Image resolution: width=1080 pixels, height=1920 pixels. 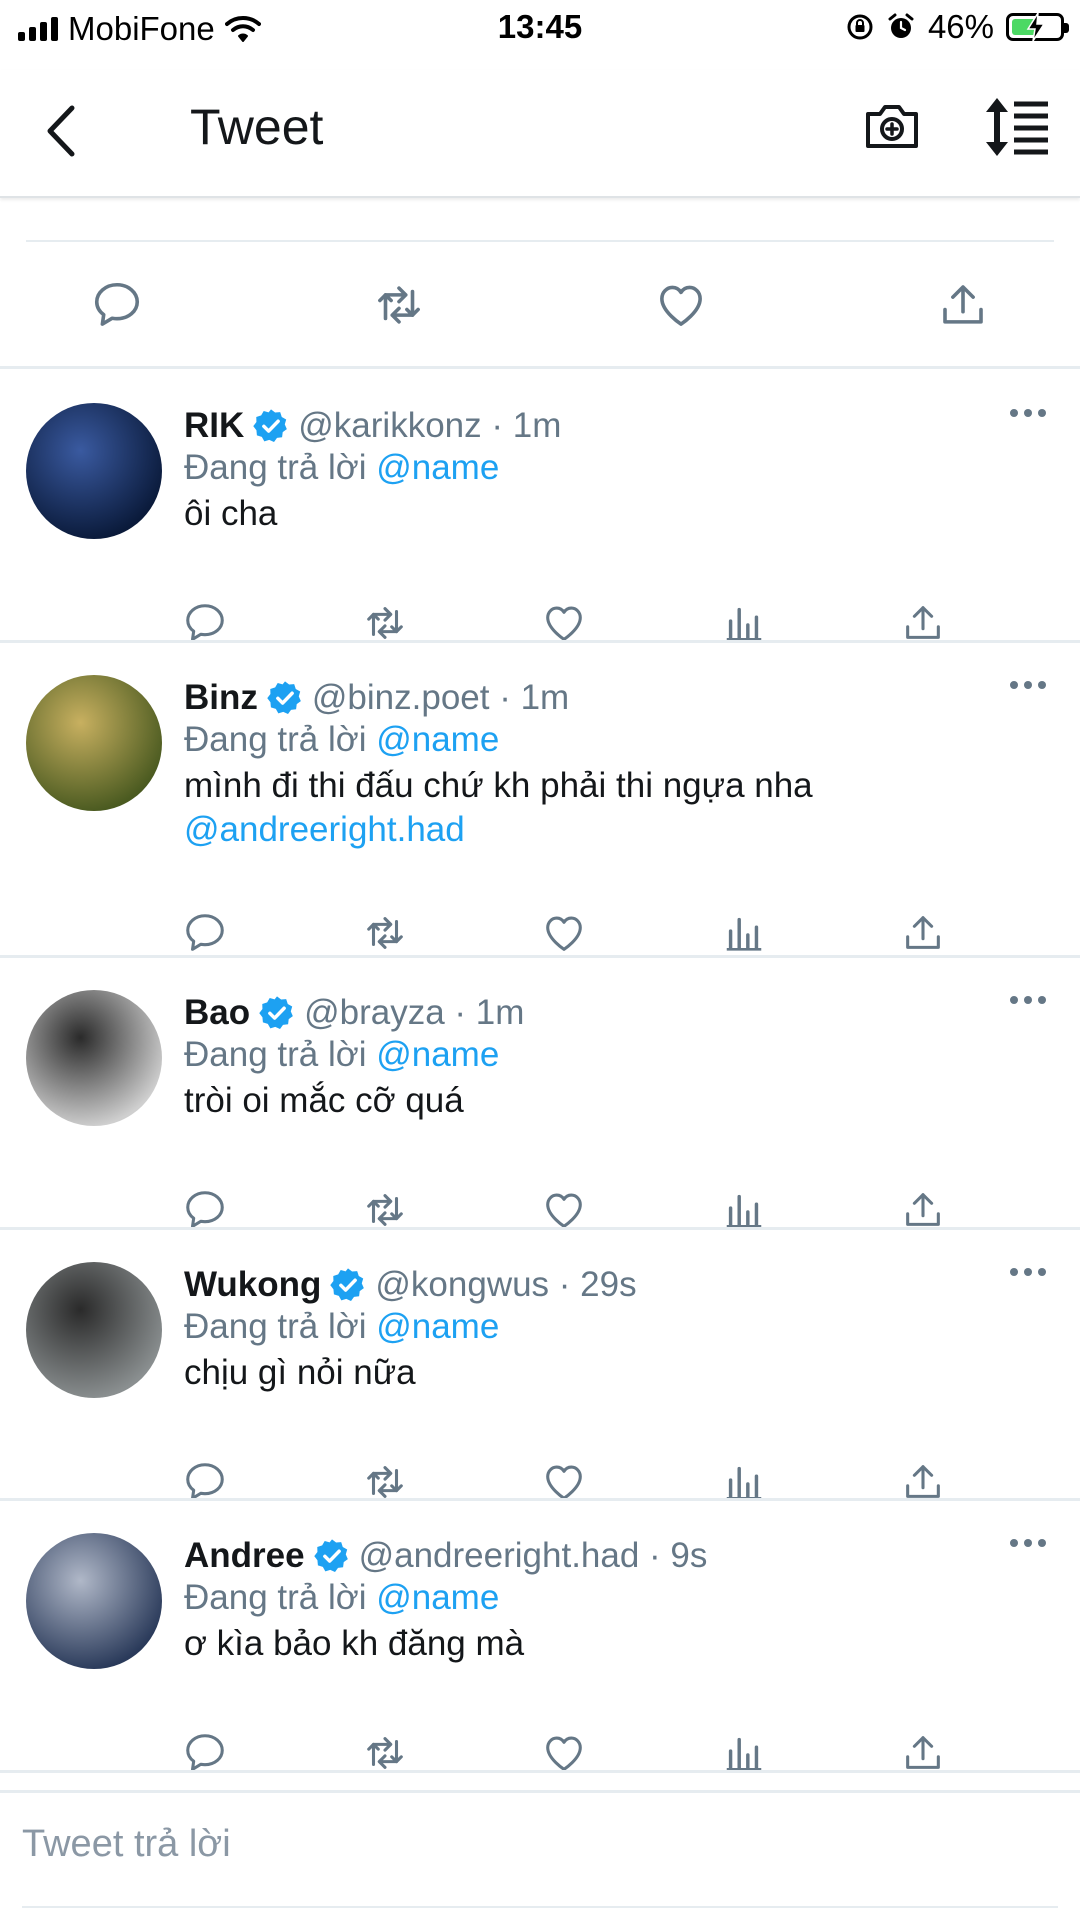 I want to click on display-name: RIK, so click(x=214, y=426).